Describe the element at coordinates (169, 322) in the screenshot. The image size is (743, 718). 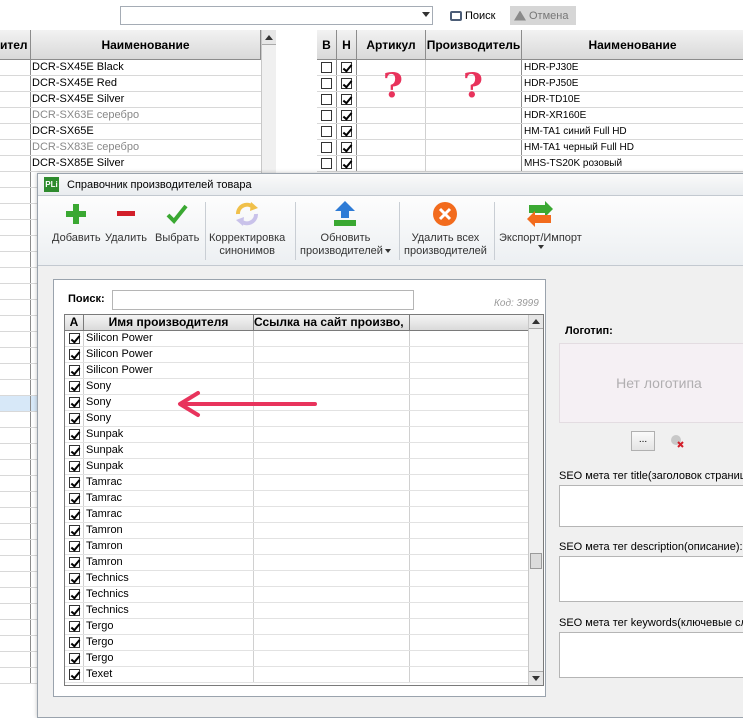
I see `column-header-manufacturer-name: Имя производителя` at that location.